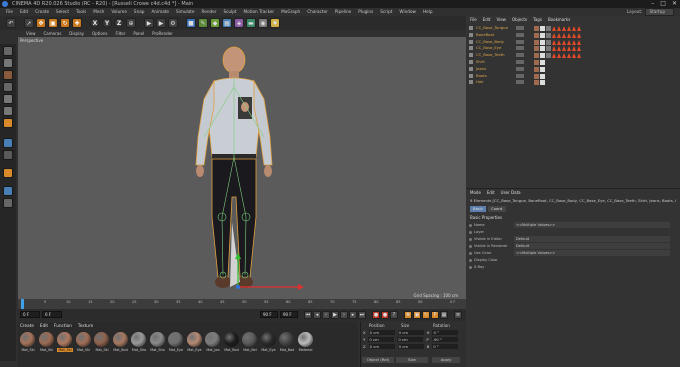 The height and width of the screenshot is (367, 680). What do you see at coordinates (213, 343) in the screenshot?
I see `material-swatch: Mat_Jea` at bounding box center [213, 343].